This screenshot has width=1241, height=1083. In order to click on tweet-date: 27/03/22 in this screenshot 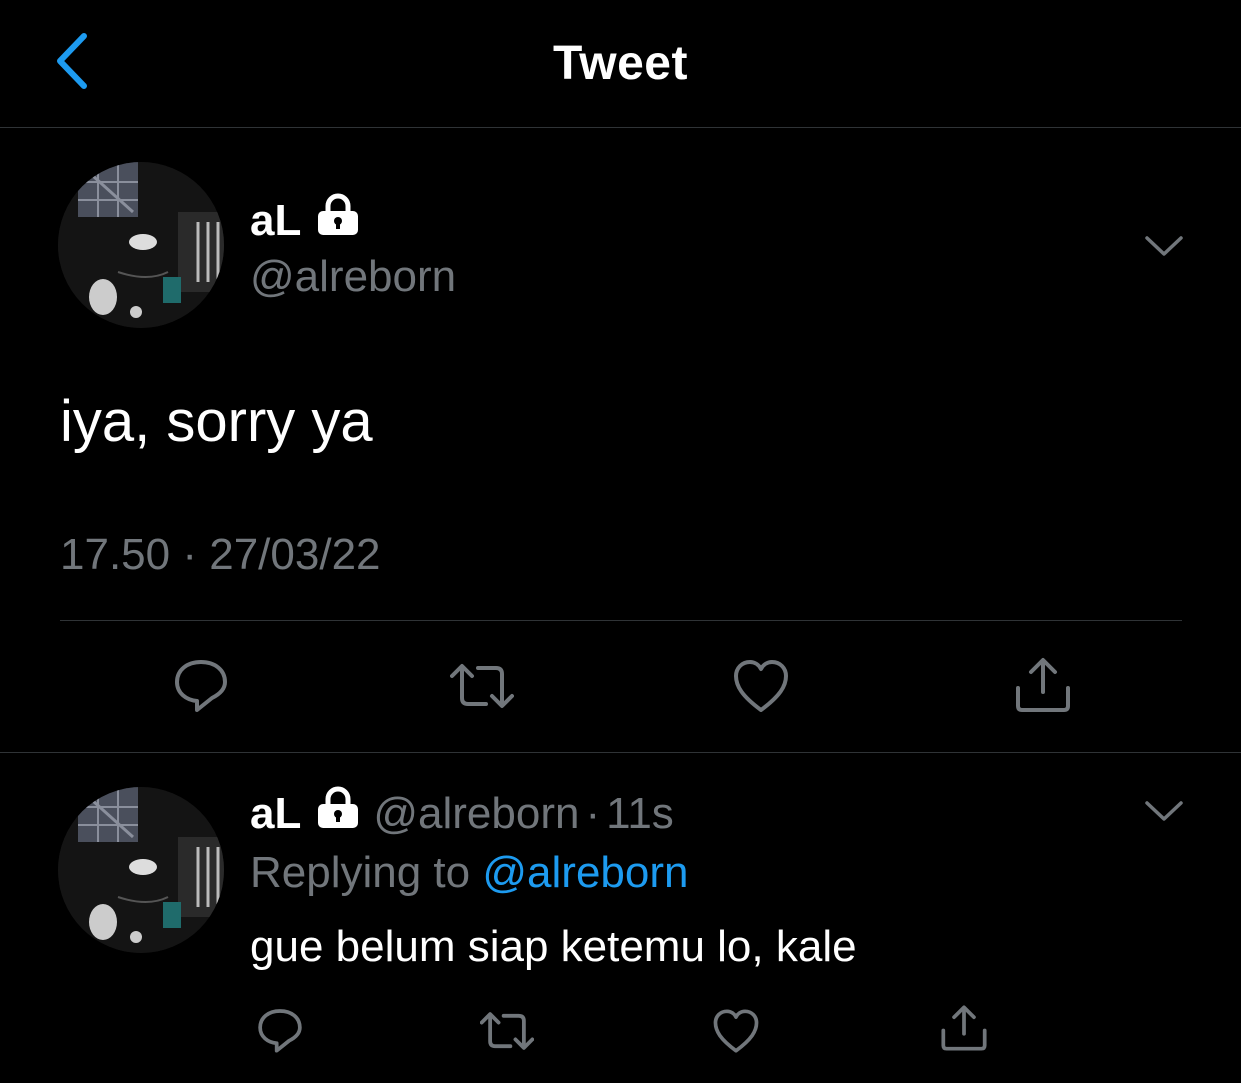, I will do `click(295, 554)`.